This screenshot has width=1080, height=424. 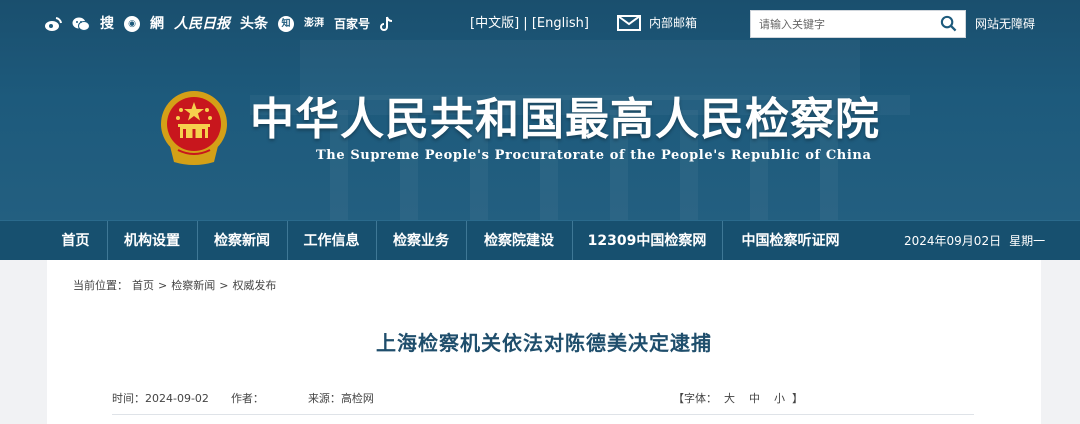 I want to click on article-meta: 时间：2024-09-02 作者： 来源：高检网, so click(x=243, y=399).